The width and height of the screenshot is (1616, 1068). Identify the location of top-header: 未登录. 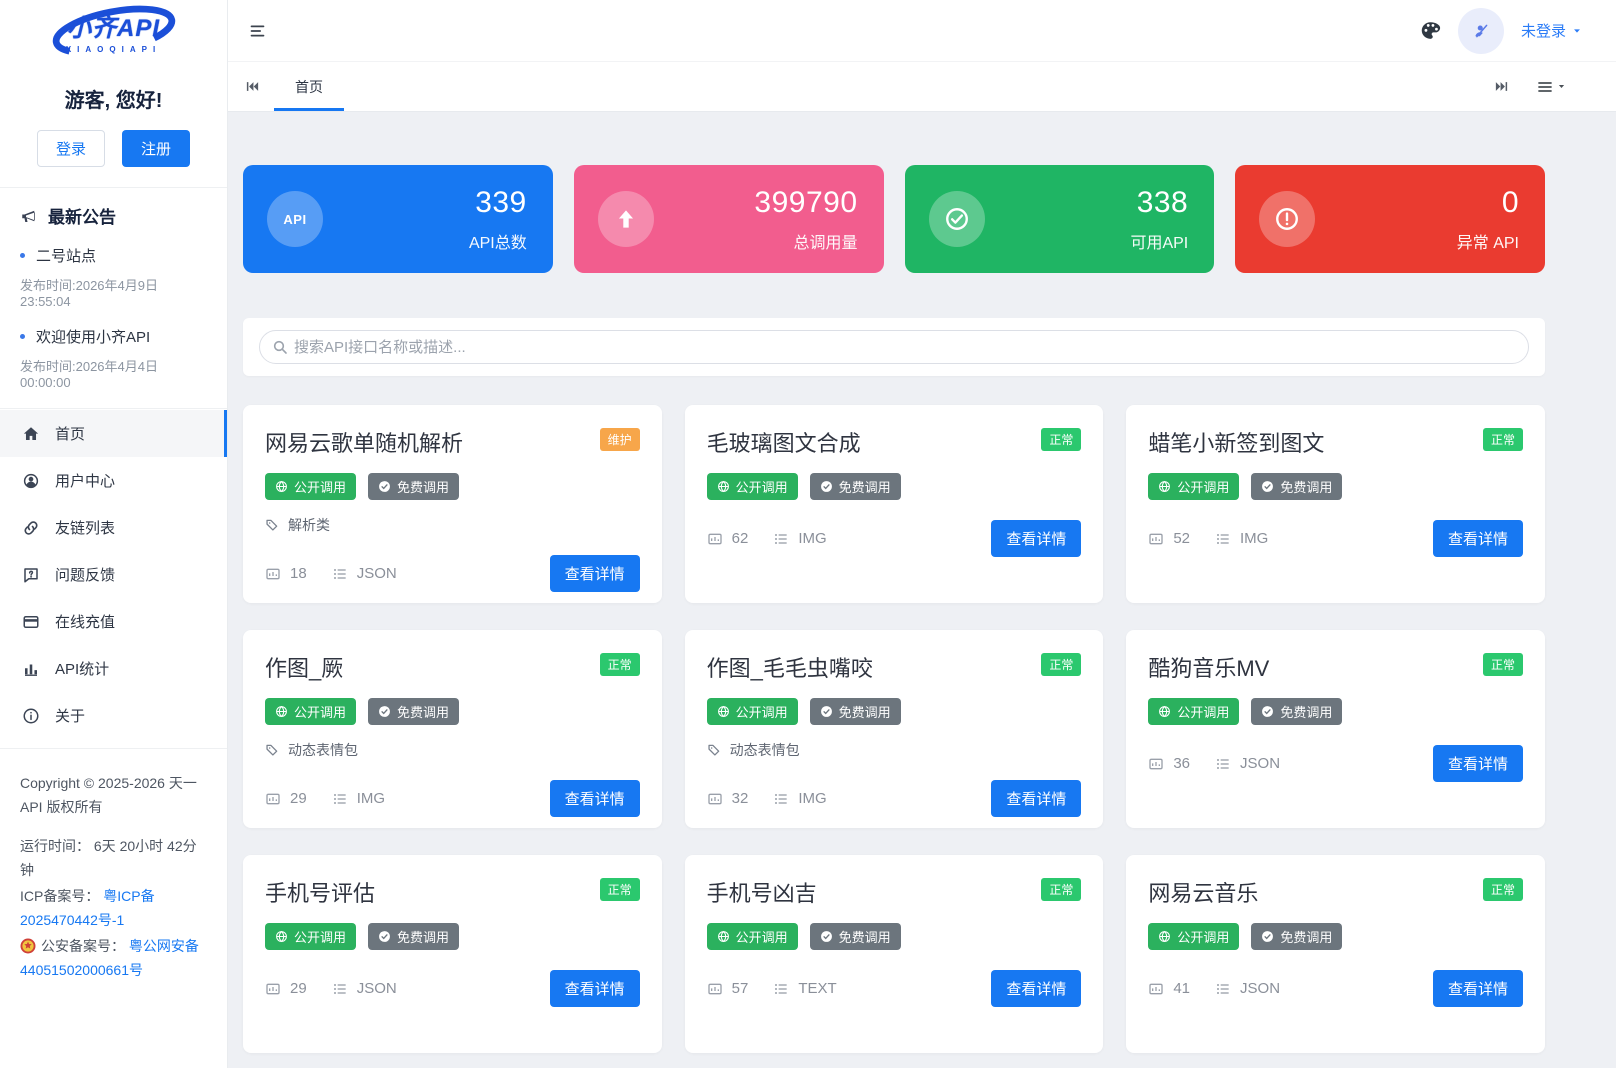
(922, 31).